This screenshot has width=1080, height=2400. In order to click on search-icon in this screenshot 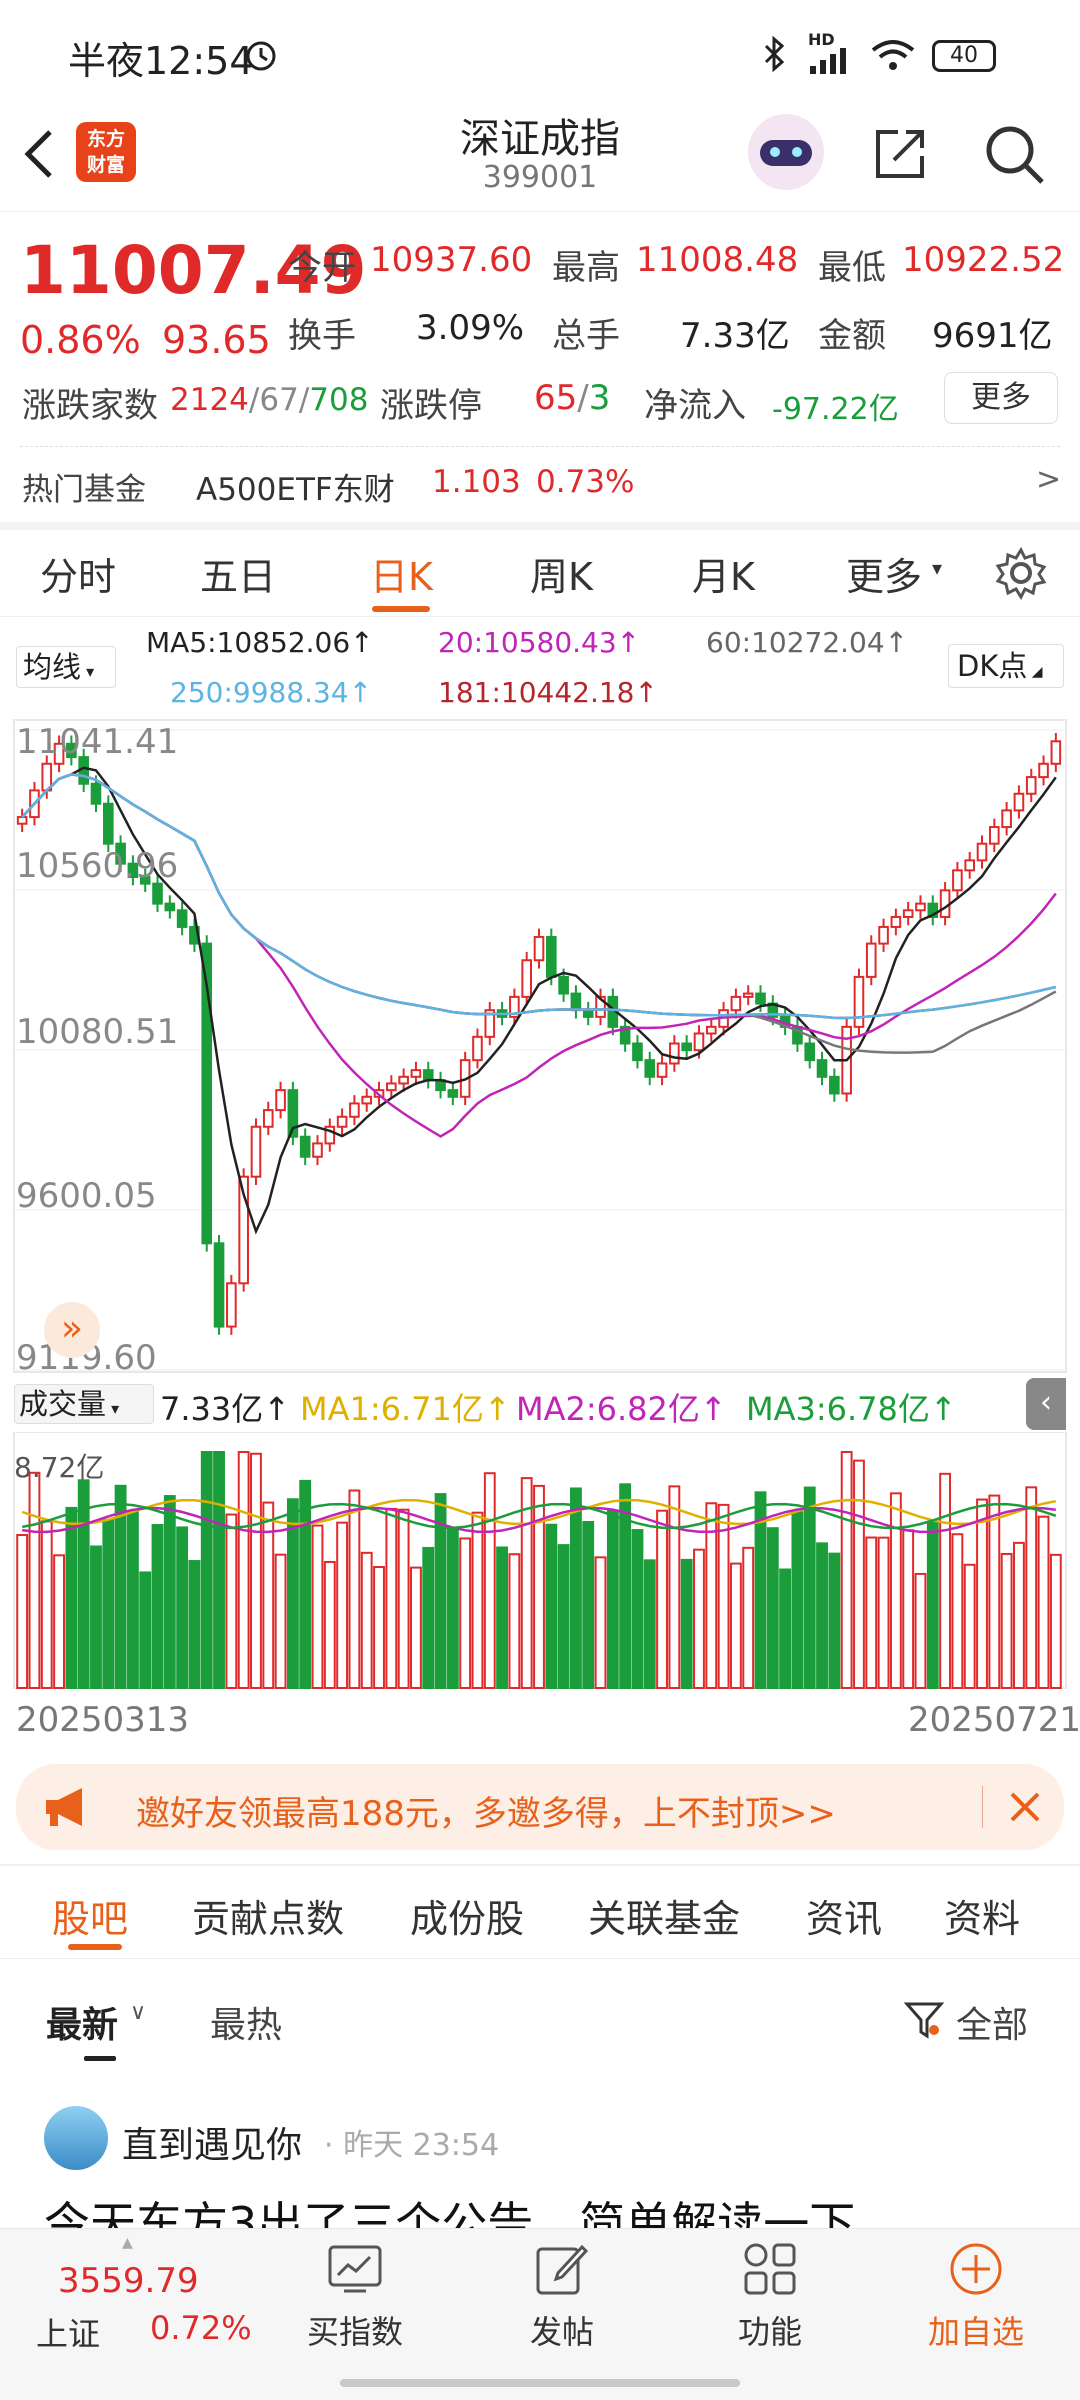, I will do `click(1014, 154)`.